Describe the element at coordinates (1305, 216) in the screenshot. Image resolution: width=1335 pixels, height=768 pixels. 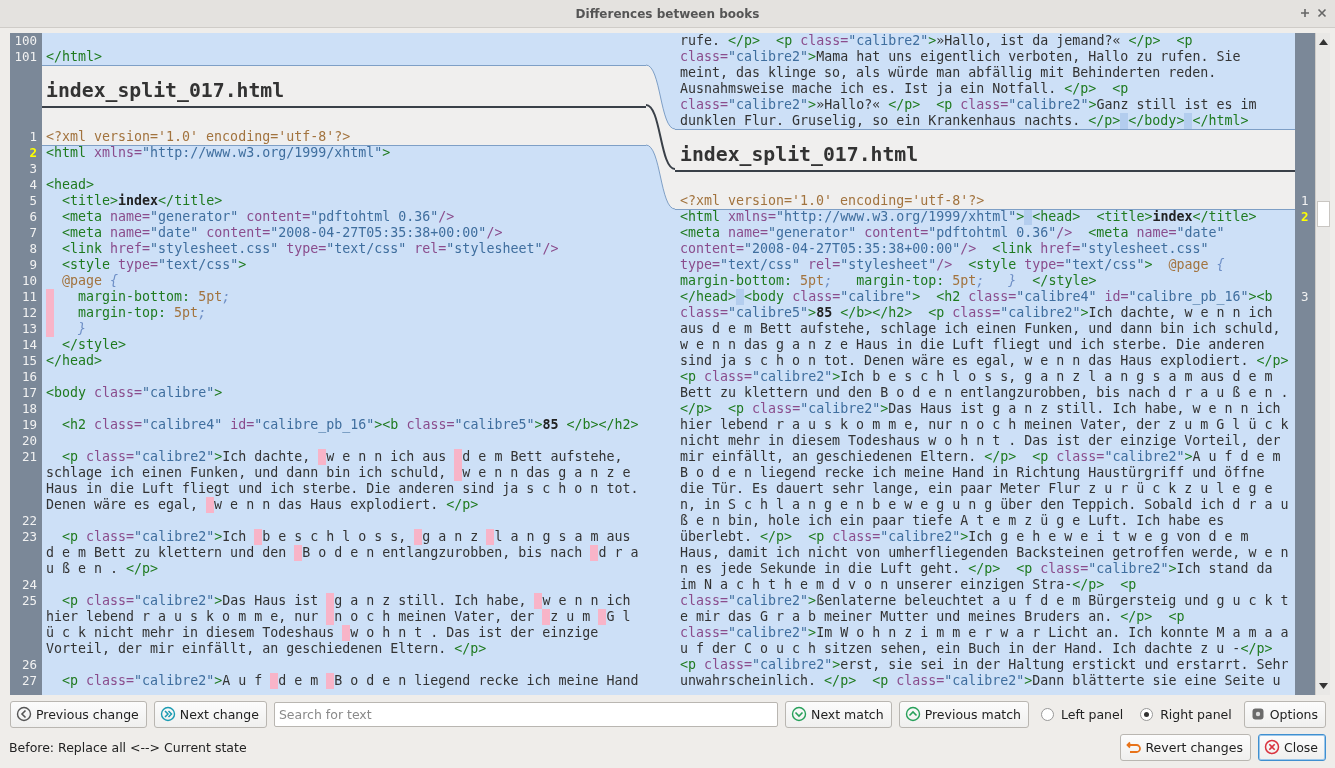
I see `line-number: 2` at that location.